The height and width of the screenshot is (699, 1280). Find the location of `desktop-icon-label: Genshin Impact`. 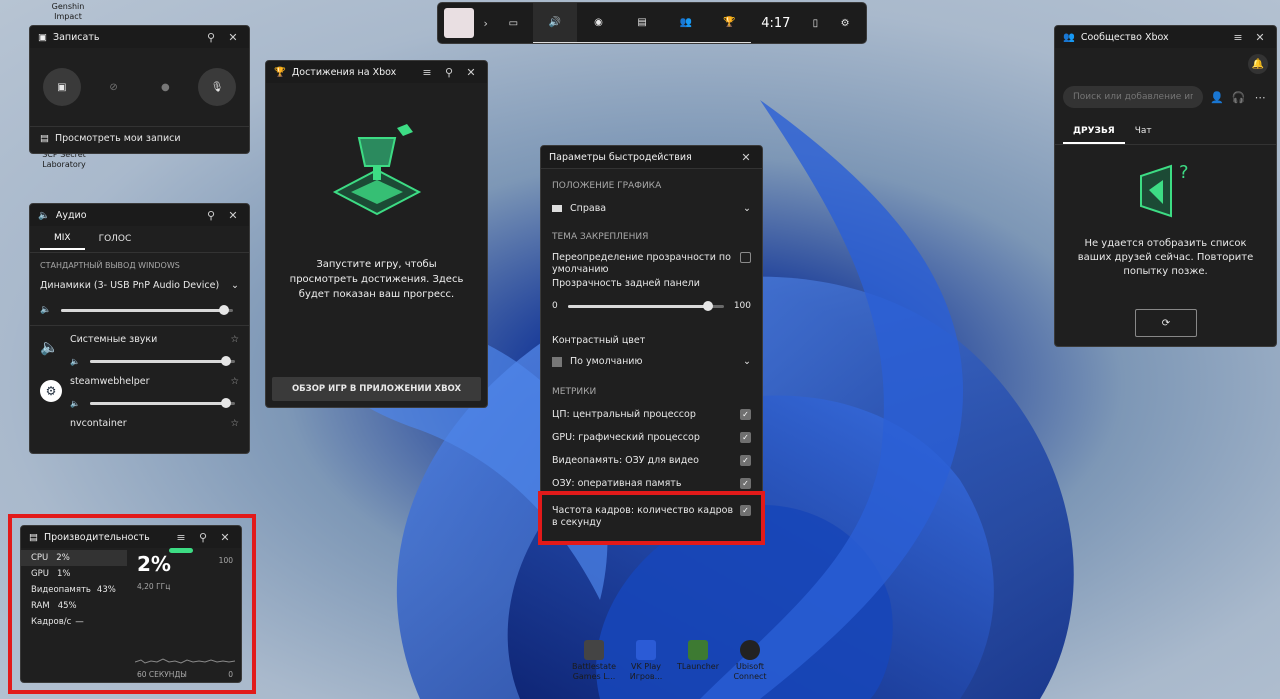

desktop-icon-label: Genshin Impact is located at coordinates (68, 11).